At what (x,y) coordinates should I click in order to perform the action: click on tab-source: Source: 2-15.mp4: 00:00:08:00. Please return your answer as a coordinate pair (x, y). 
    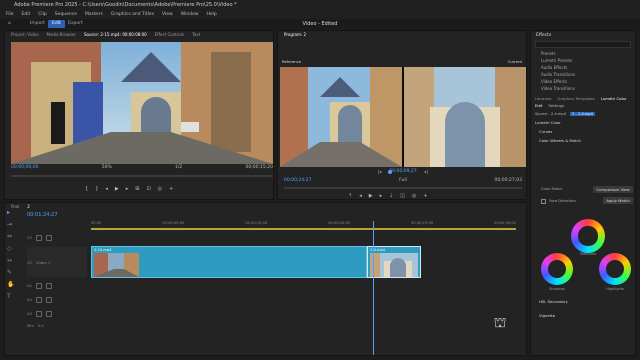
    Looking at the image, I should click on (115, 35).